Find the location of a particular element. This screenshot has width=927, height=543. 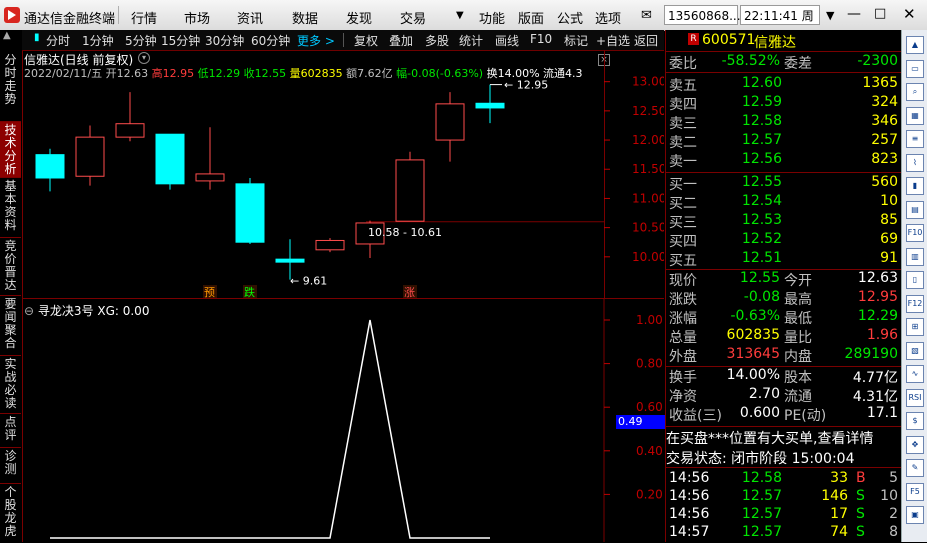

bid-row: 买二 12.54 10 is located at coordinates (784, 202).